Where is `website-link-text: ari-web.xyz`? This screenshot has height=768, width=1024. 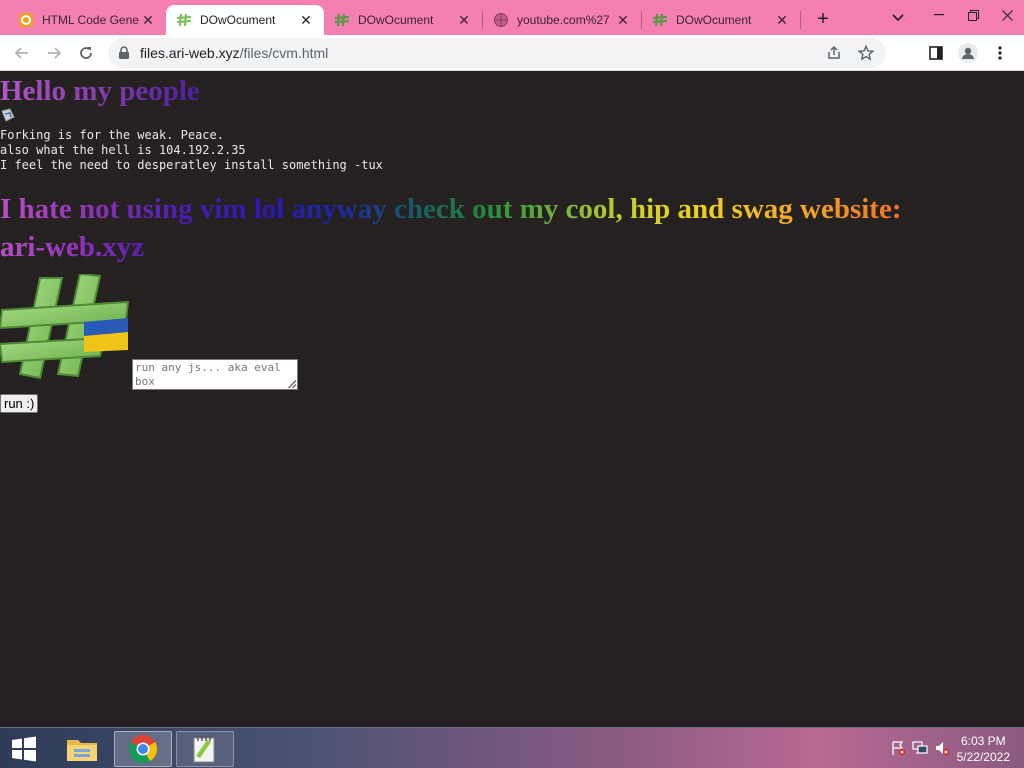 website-link-text: ari-web.xyz is located at coordinates (72, 247).